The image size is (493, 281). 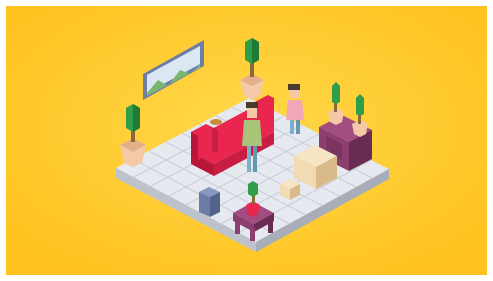 I want to click on small-bowl, so click(x=216, y=122).